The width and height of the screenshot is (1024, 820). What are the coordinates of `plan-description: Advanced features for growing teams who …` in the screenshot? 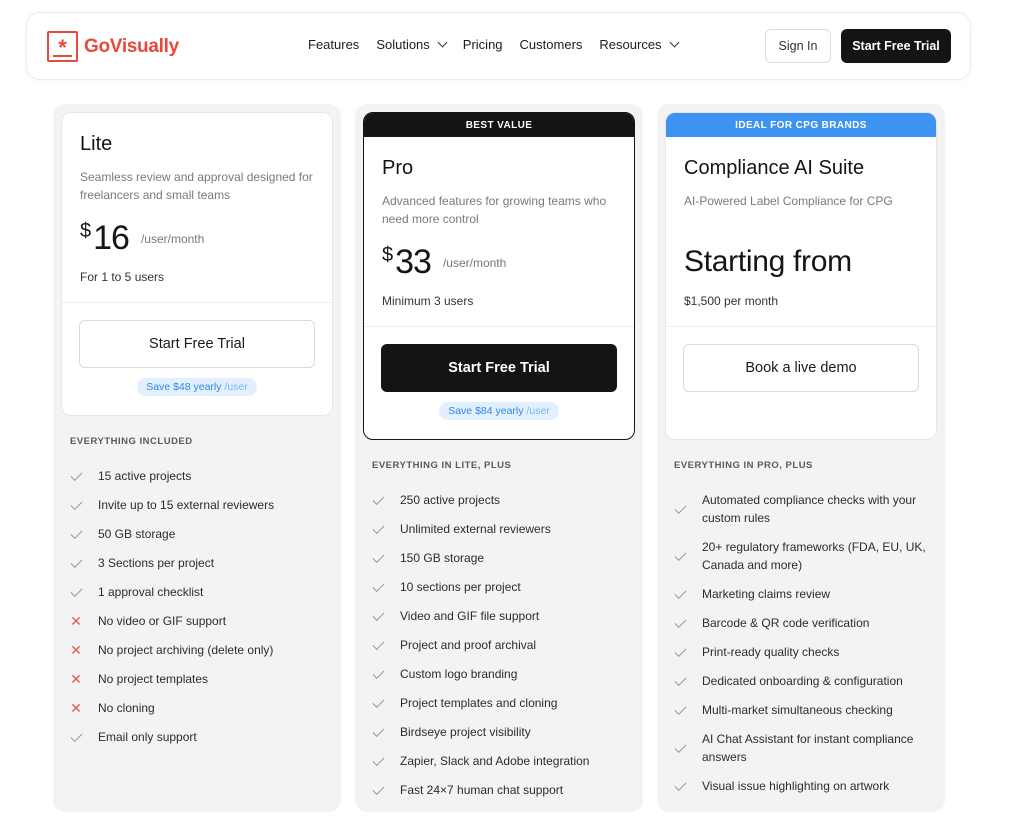 It's located at (494, 210).